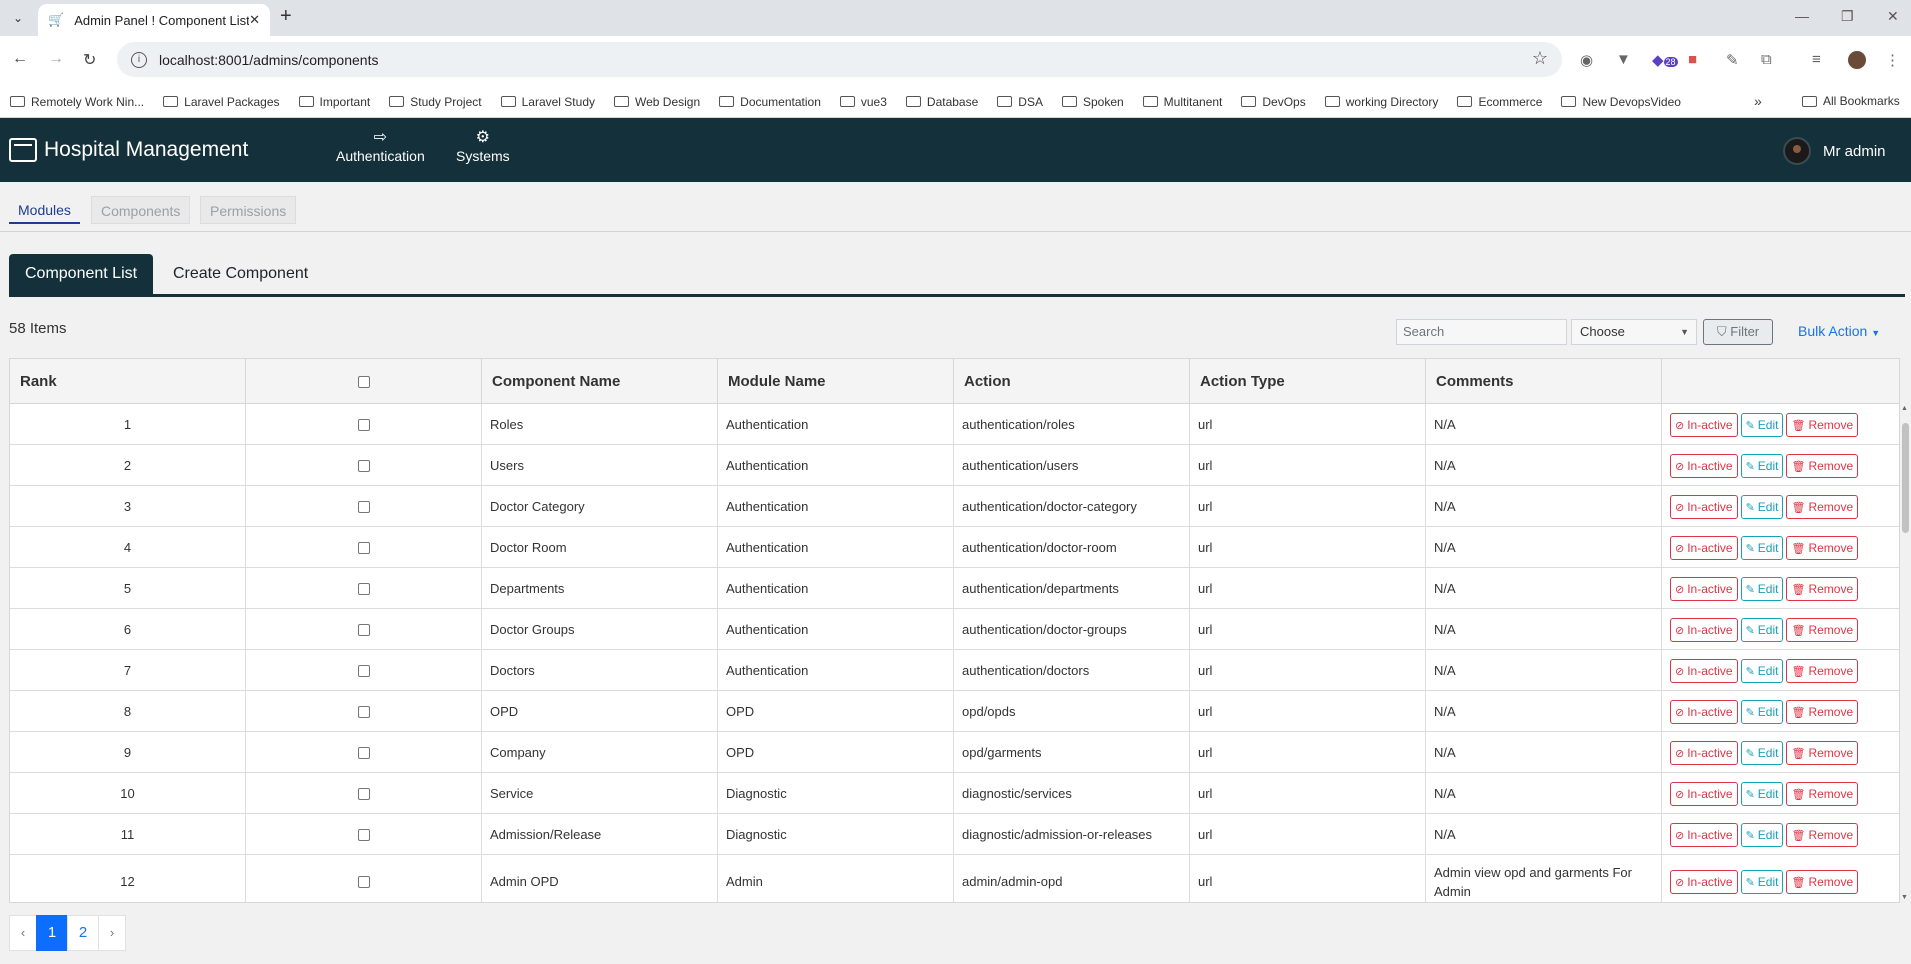 The image size is (1911, 964). I want to click on bookmark-item: Important, so click(334, 102).